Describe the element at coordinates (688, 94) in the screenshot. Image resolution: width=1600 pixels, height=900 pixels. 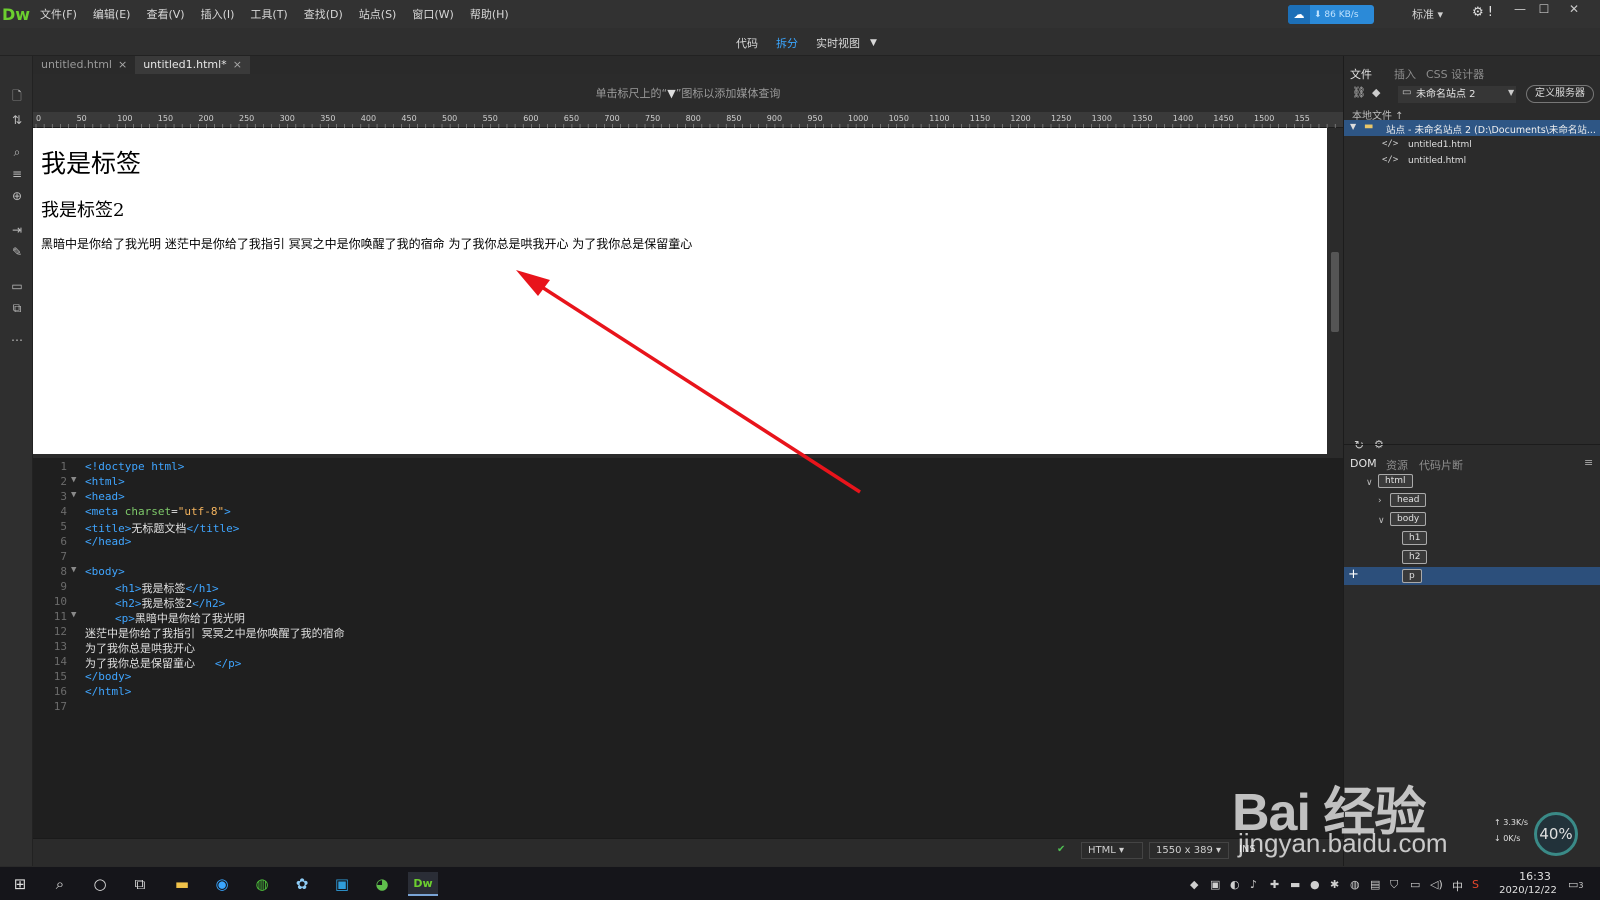
I see `media-query-bar: 单击标尺上的“▼”图标以添加媒体查询` at that location.